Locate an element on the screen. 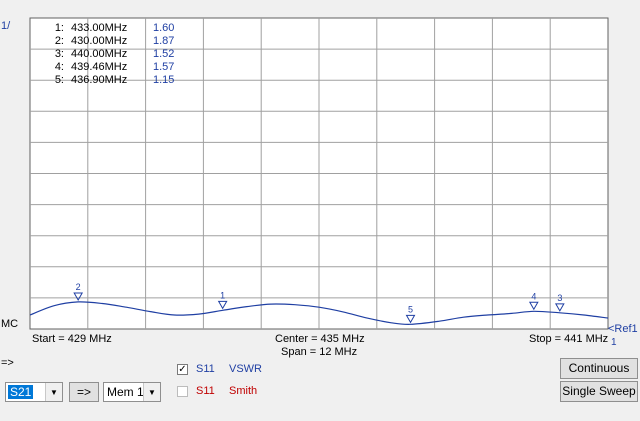 The height and width of the screenshot is (421, 640). marker-value: 1.57 is located at coordinates (164, 67).